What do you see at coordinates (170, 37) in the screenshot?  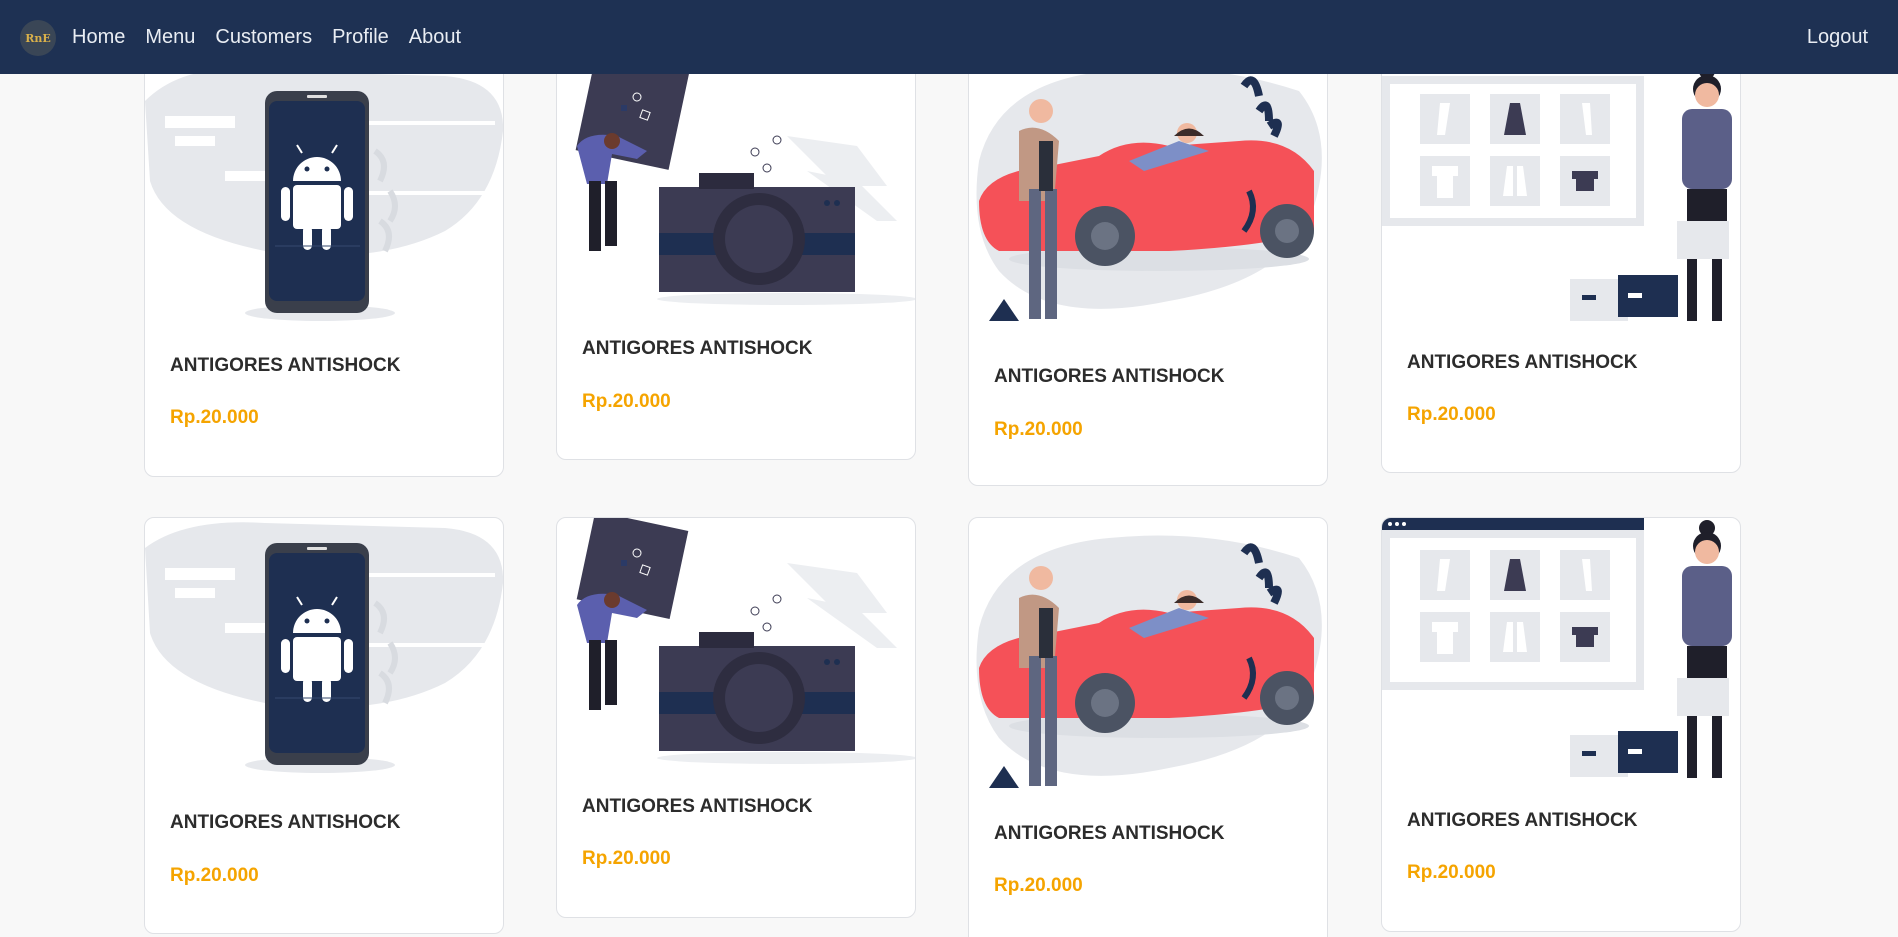 I see `nav-link-menu: Menu` at bounding box center [170, 37].